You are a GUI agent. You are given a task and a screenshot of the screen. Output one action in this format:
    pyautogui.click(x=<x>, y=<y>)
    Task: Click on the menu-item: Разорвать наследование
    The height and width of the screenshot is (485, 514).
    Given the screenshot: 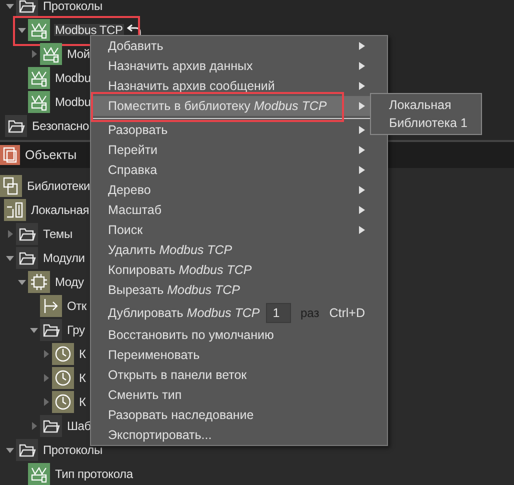 What is the action you would take?
    pyautogui.click(x=239, y=415)
    